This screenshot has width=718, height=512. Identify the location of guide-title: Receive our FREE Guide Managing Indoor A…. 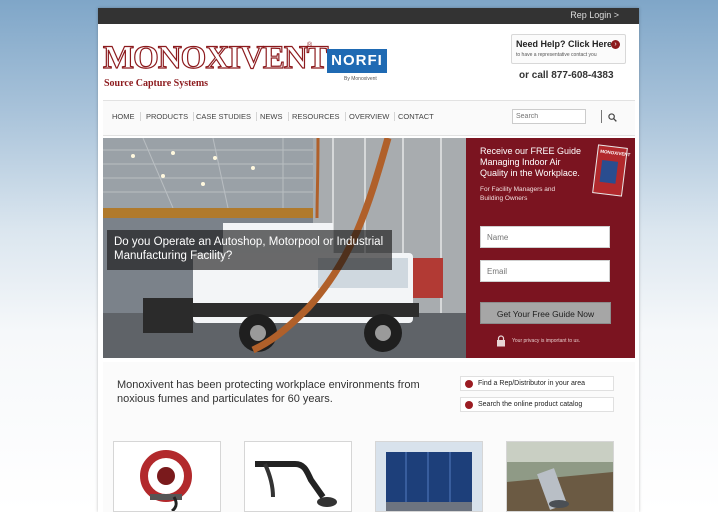
(531, 162).